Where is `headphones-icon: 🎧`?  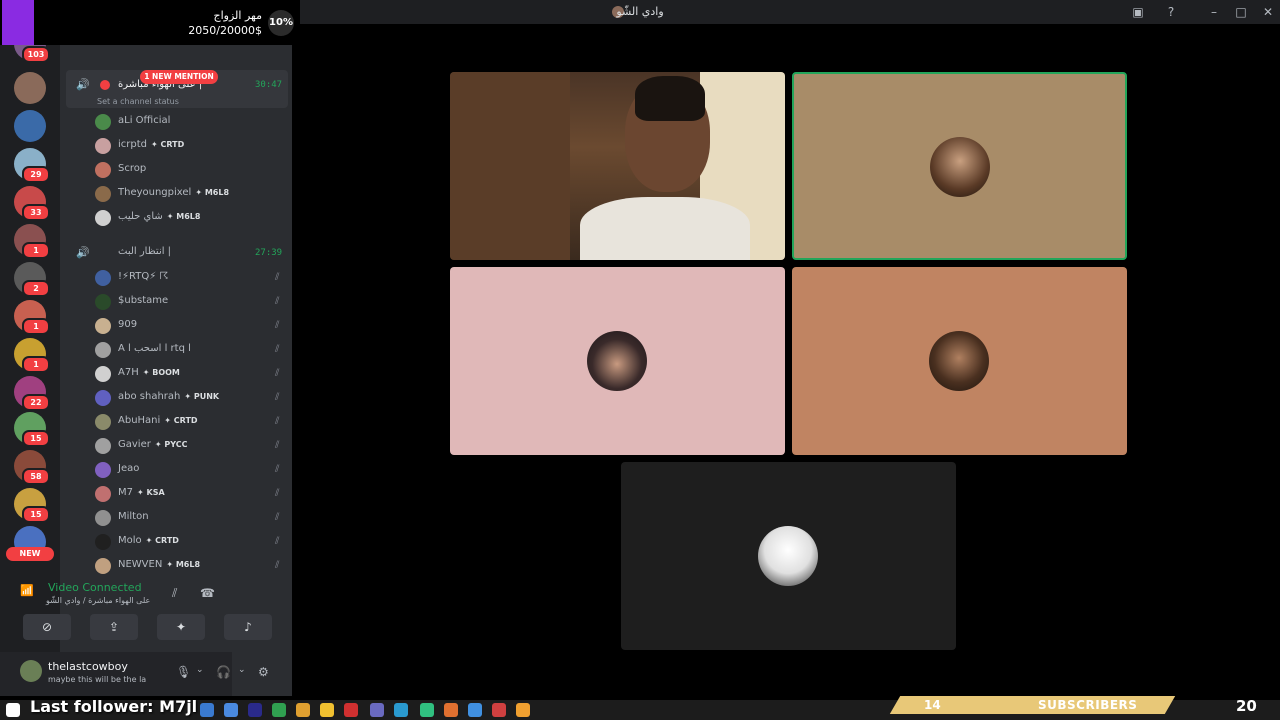 headphones-icon: 🎧 is located at coordinates (223, 672).